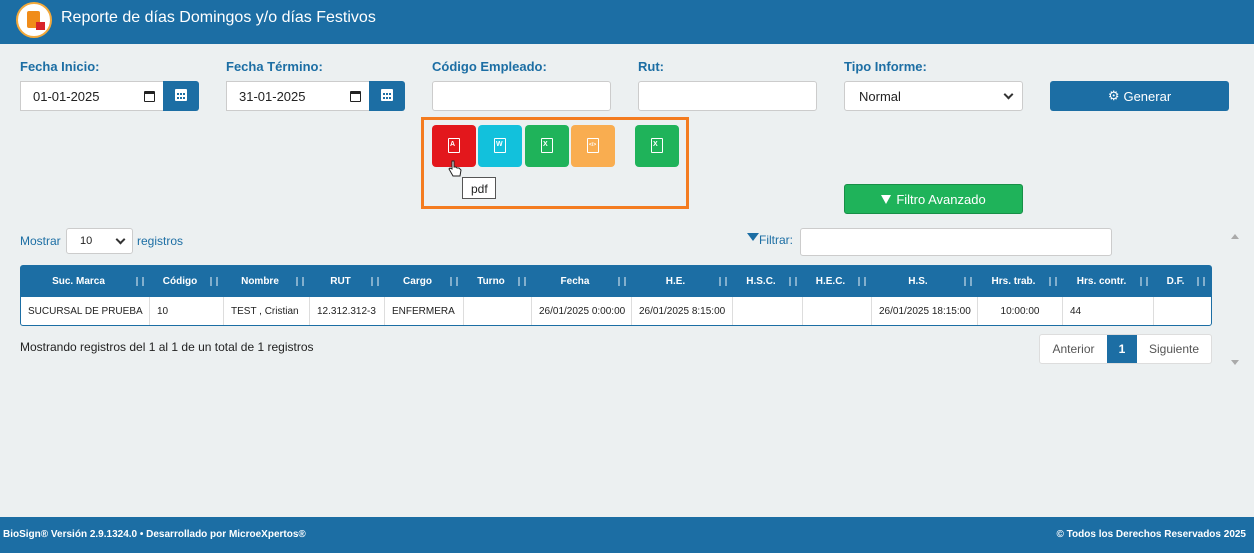 The image size is (1254, 553). Describe the element at coordinates (491, 281) in the screenshot. I see `column-label: Turno` at that location.